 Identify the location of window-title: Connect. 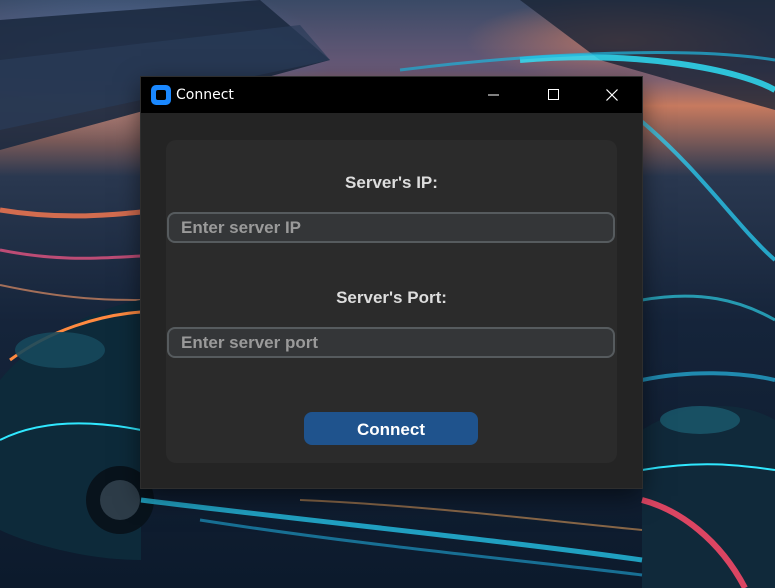
(205, 95).